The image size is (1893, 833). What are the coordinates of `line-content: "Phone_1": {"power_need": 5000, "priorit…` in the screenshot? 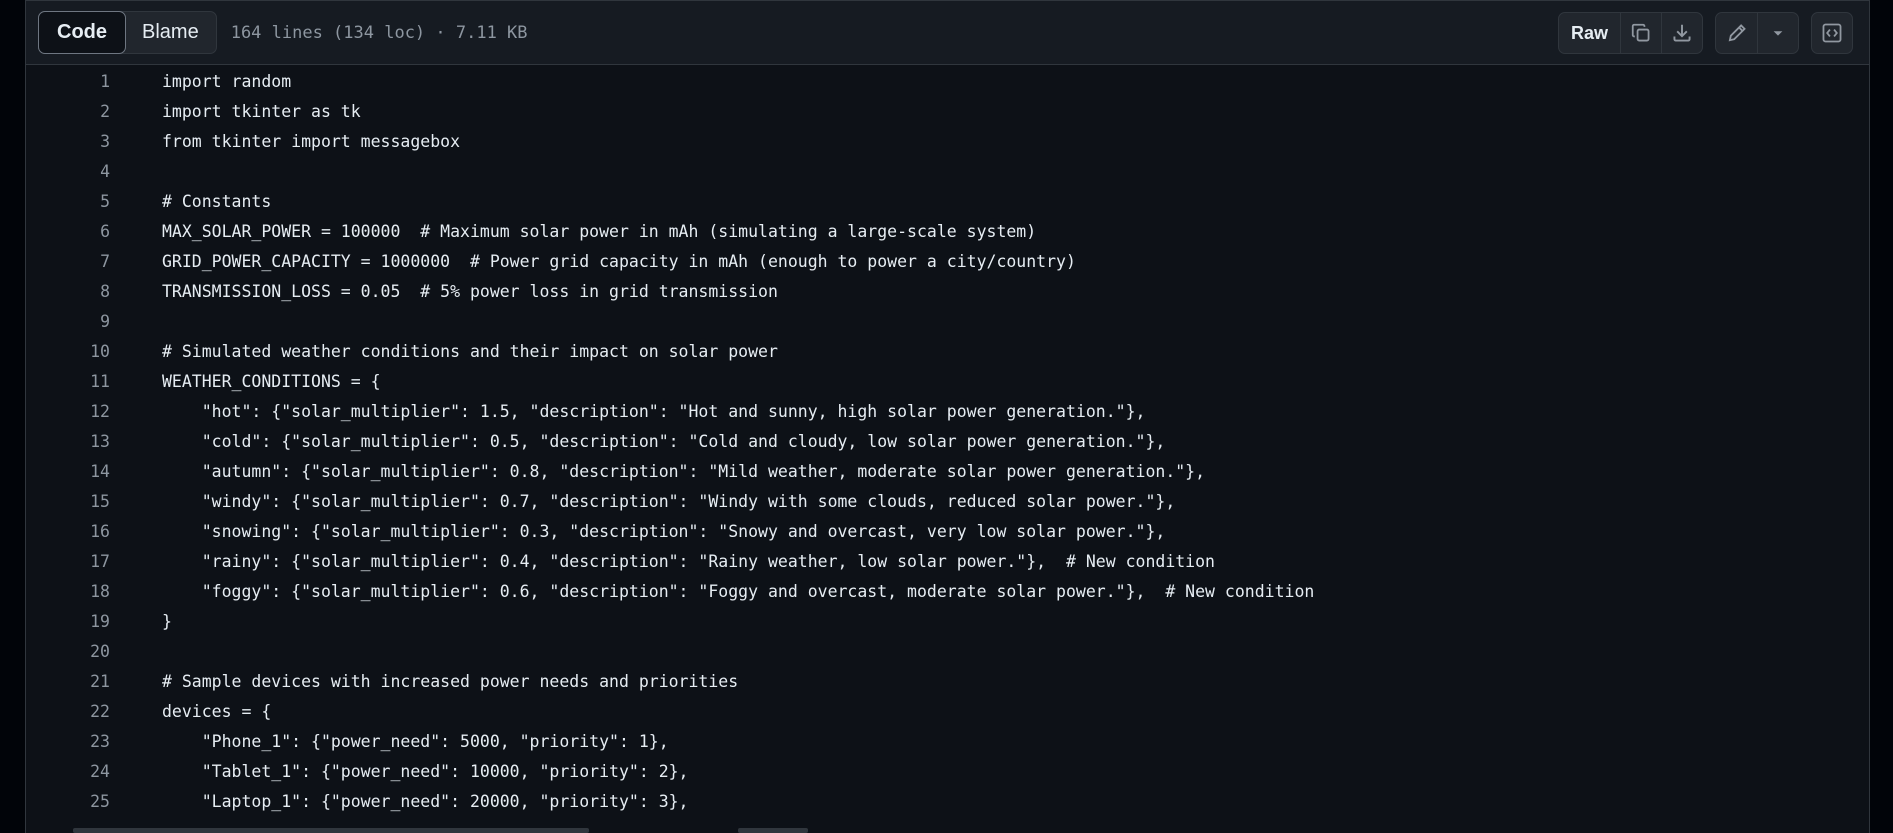 It's located at (415, 741).